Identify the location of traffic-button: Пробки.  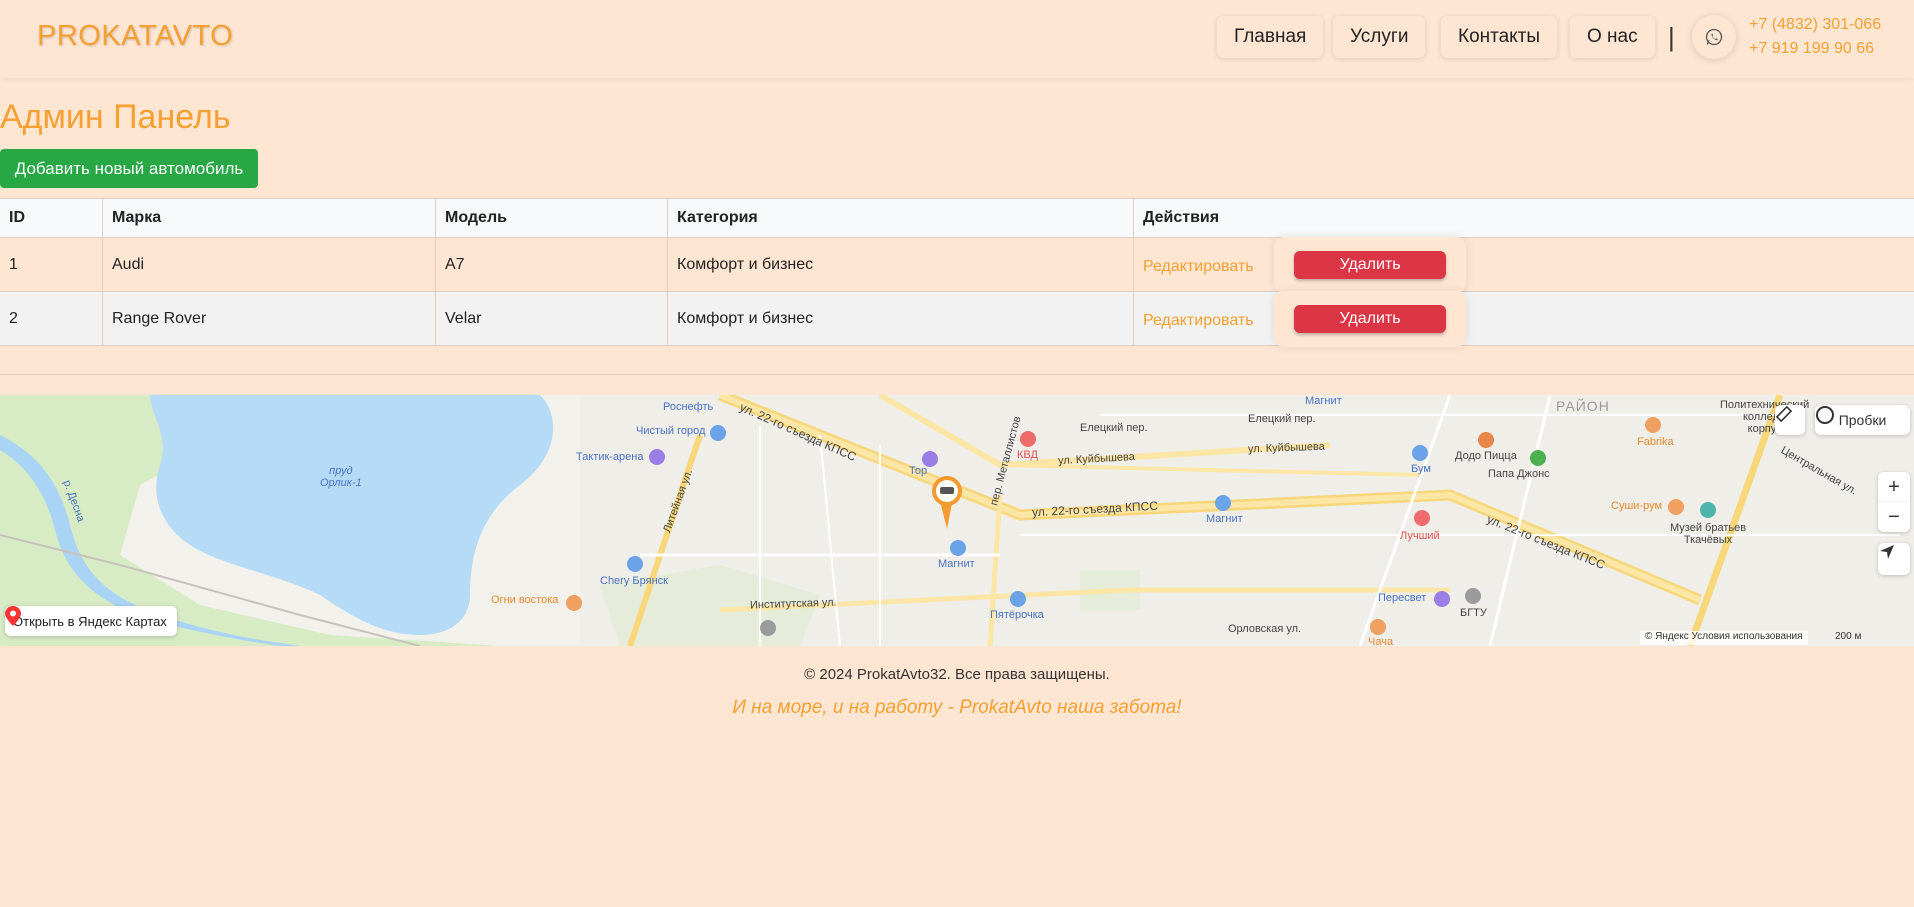
(1862, 420).